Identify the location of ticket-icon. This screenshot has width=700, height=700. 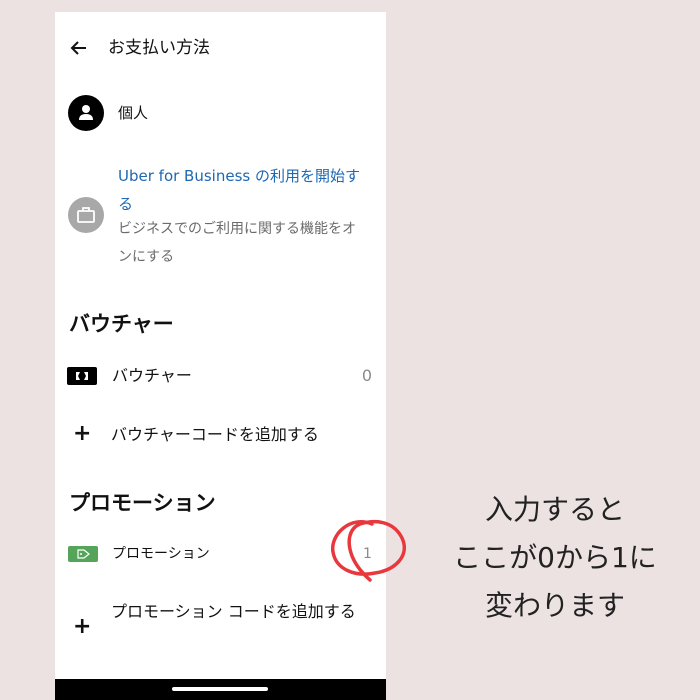
(82, 376).